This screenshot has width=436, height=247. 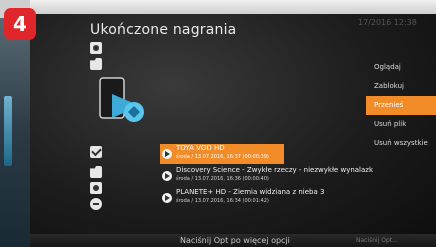 I want to click on device-light, so click(x=8, y=131).